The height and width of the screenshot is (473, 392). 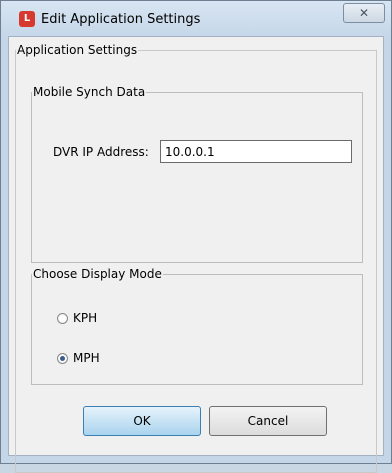 What do you see at coordinates (86, 358) in the screenshot?
I see `mph-radio-label: MPH` at bounding box center [86, 358].